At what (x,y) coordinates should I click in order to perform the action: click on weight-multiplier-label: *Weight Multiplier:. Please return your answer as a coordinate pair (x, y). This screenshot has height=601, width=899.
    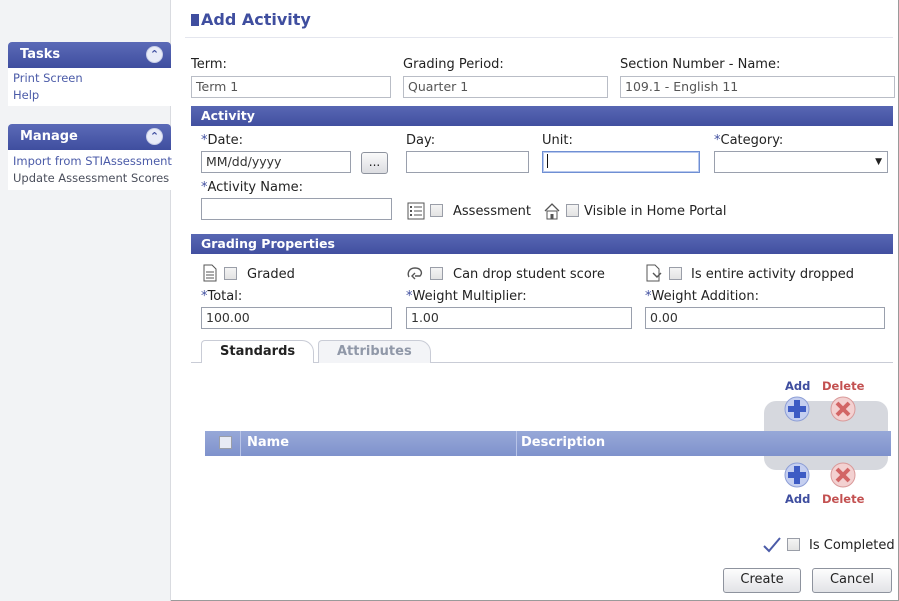
    Looking at the image, I should click on (466, 296).